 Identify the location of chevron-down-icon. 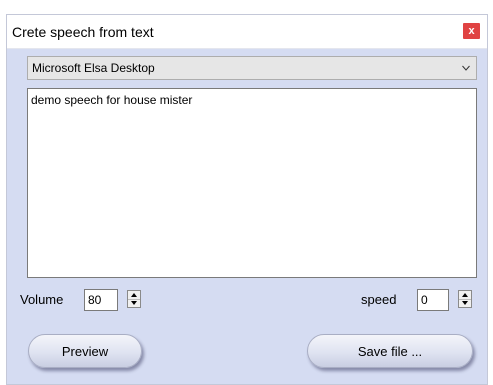
(466, 68).